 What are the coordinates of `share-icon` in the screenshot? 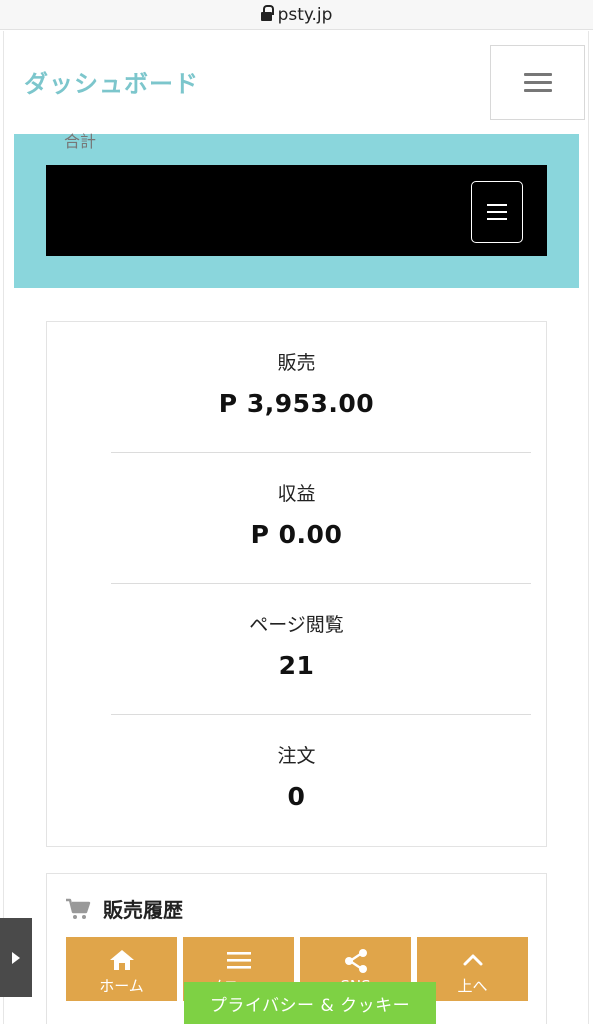 It's located at (355, 961).